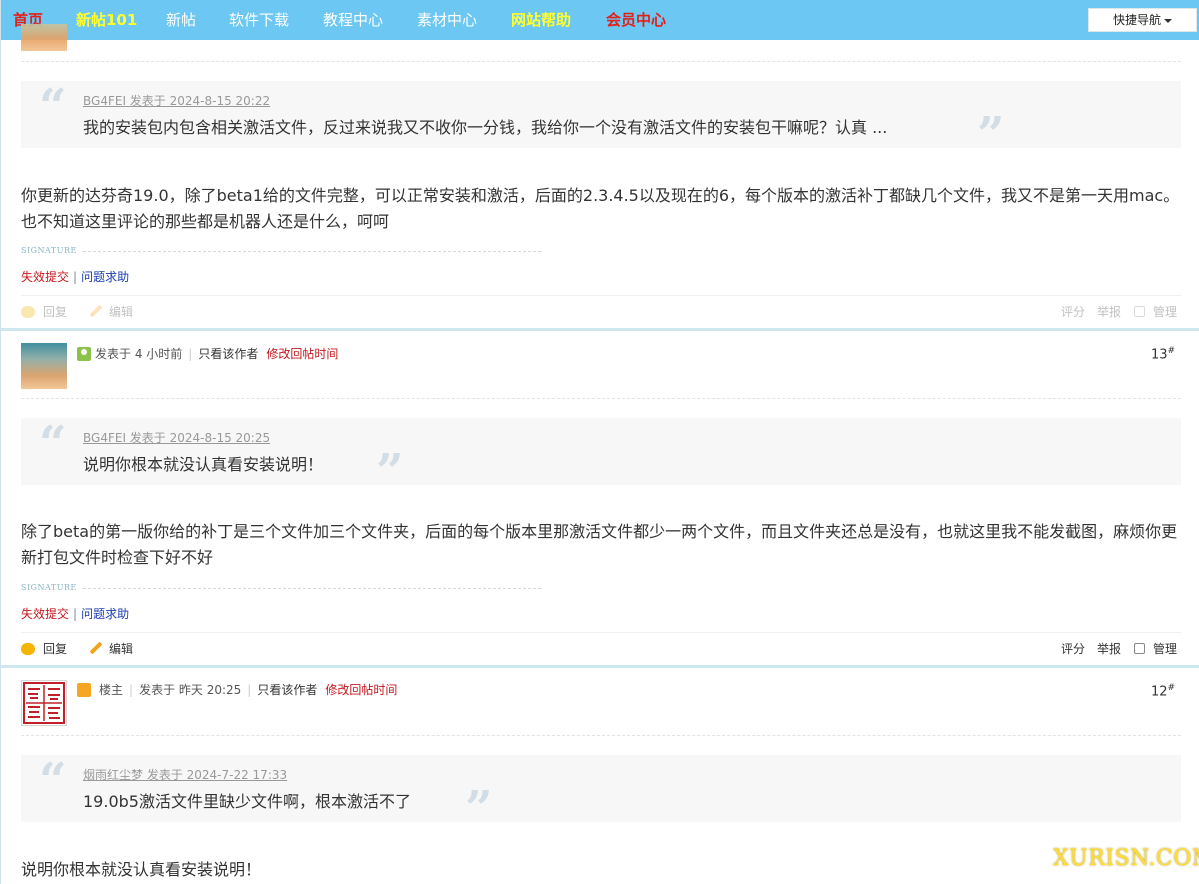 The height and width of the screenshot is (884, 1199). What do you see at coordinates (1175, 787) in the screenshot?
I see `side-watermark` at bounding box center [1175, 787].